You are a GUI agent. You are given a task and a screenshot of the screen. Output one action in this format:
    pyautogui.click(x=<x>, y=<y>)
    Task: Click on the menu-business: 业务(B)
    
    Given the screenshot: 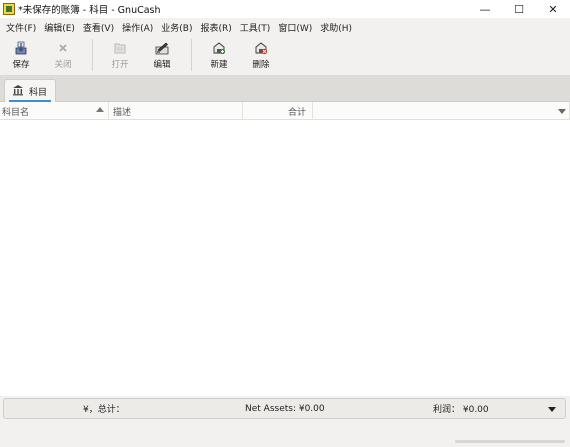 What is the action you would take?
    pyautogui.click(x=176, y=27)
    